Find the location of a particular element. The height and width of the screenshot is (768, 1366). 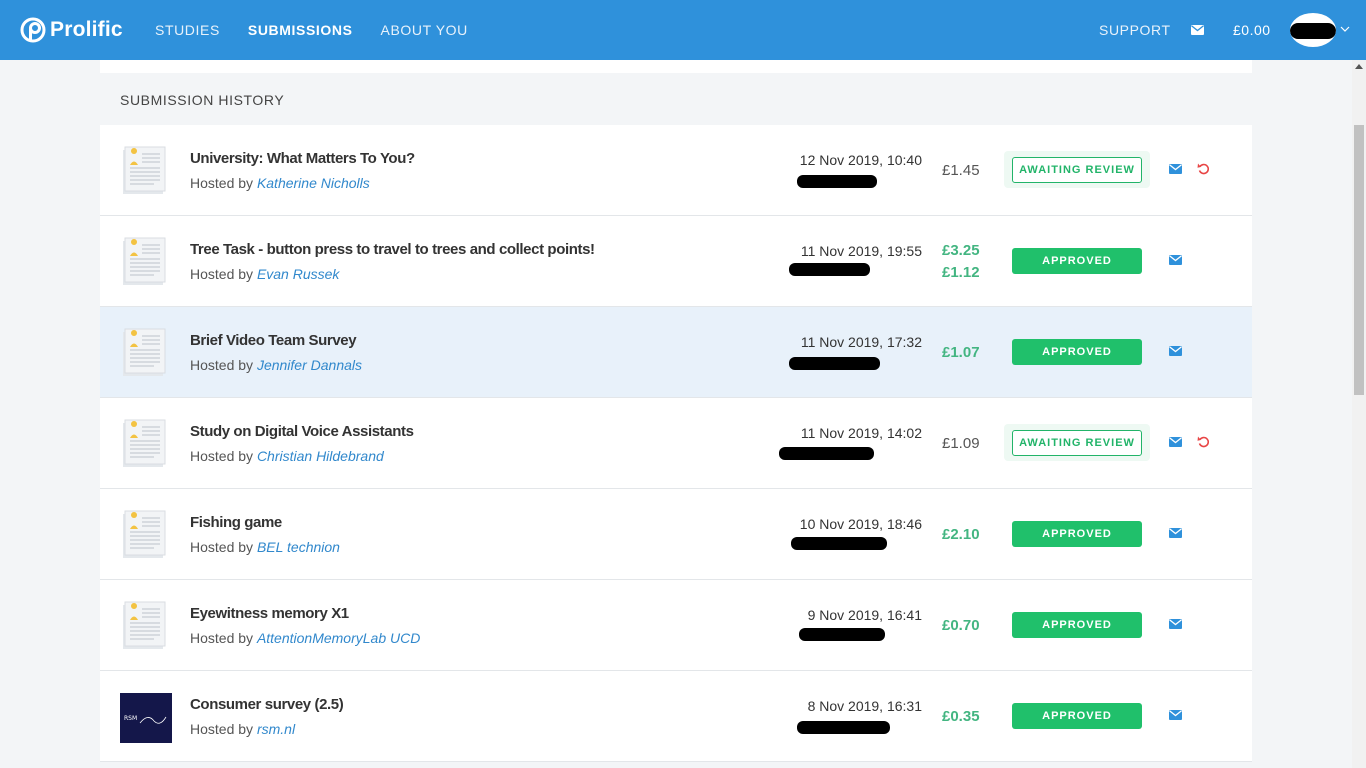

support-link: SUPPORT is located at coordinates (1135, 30).